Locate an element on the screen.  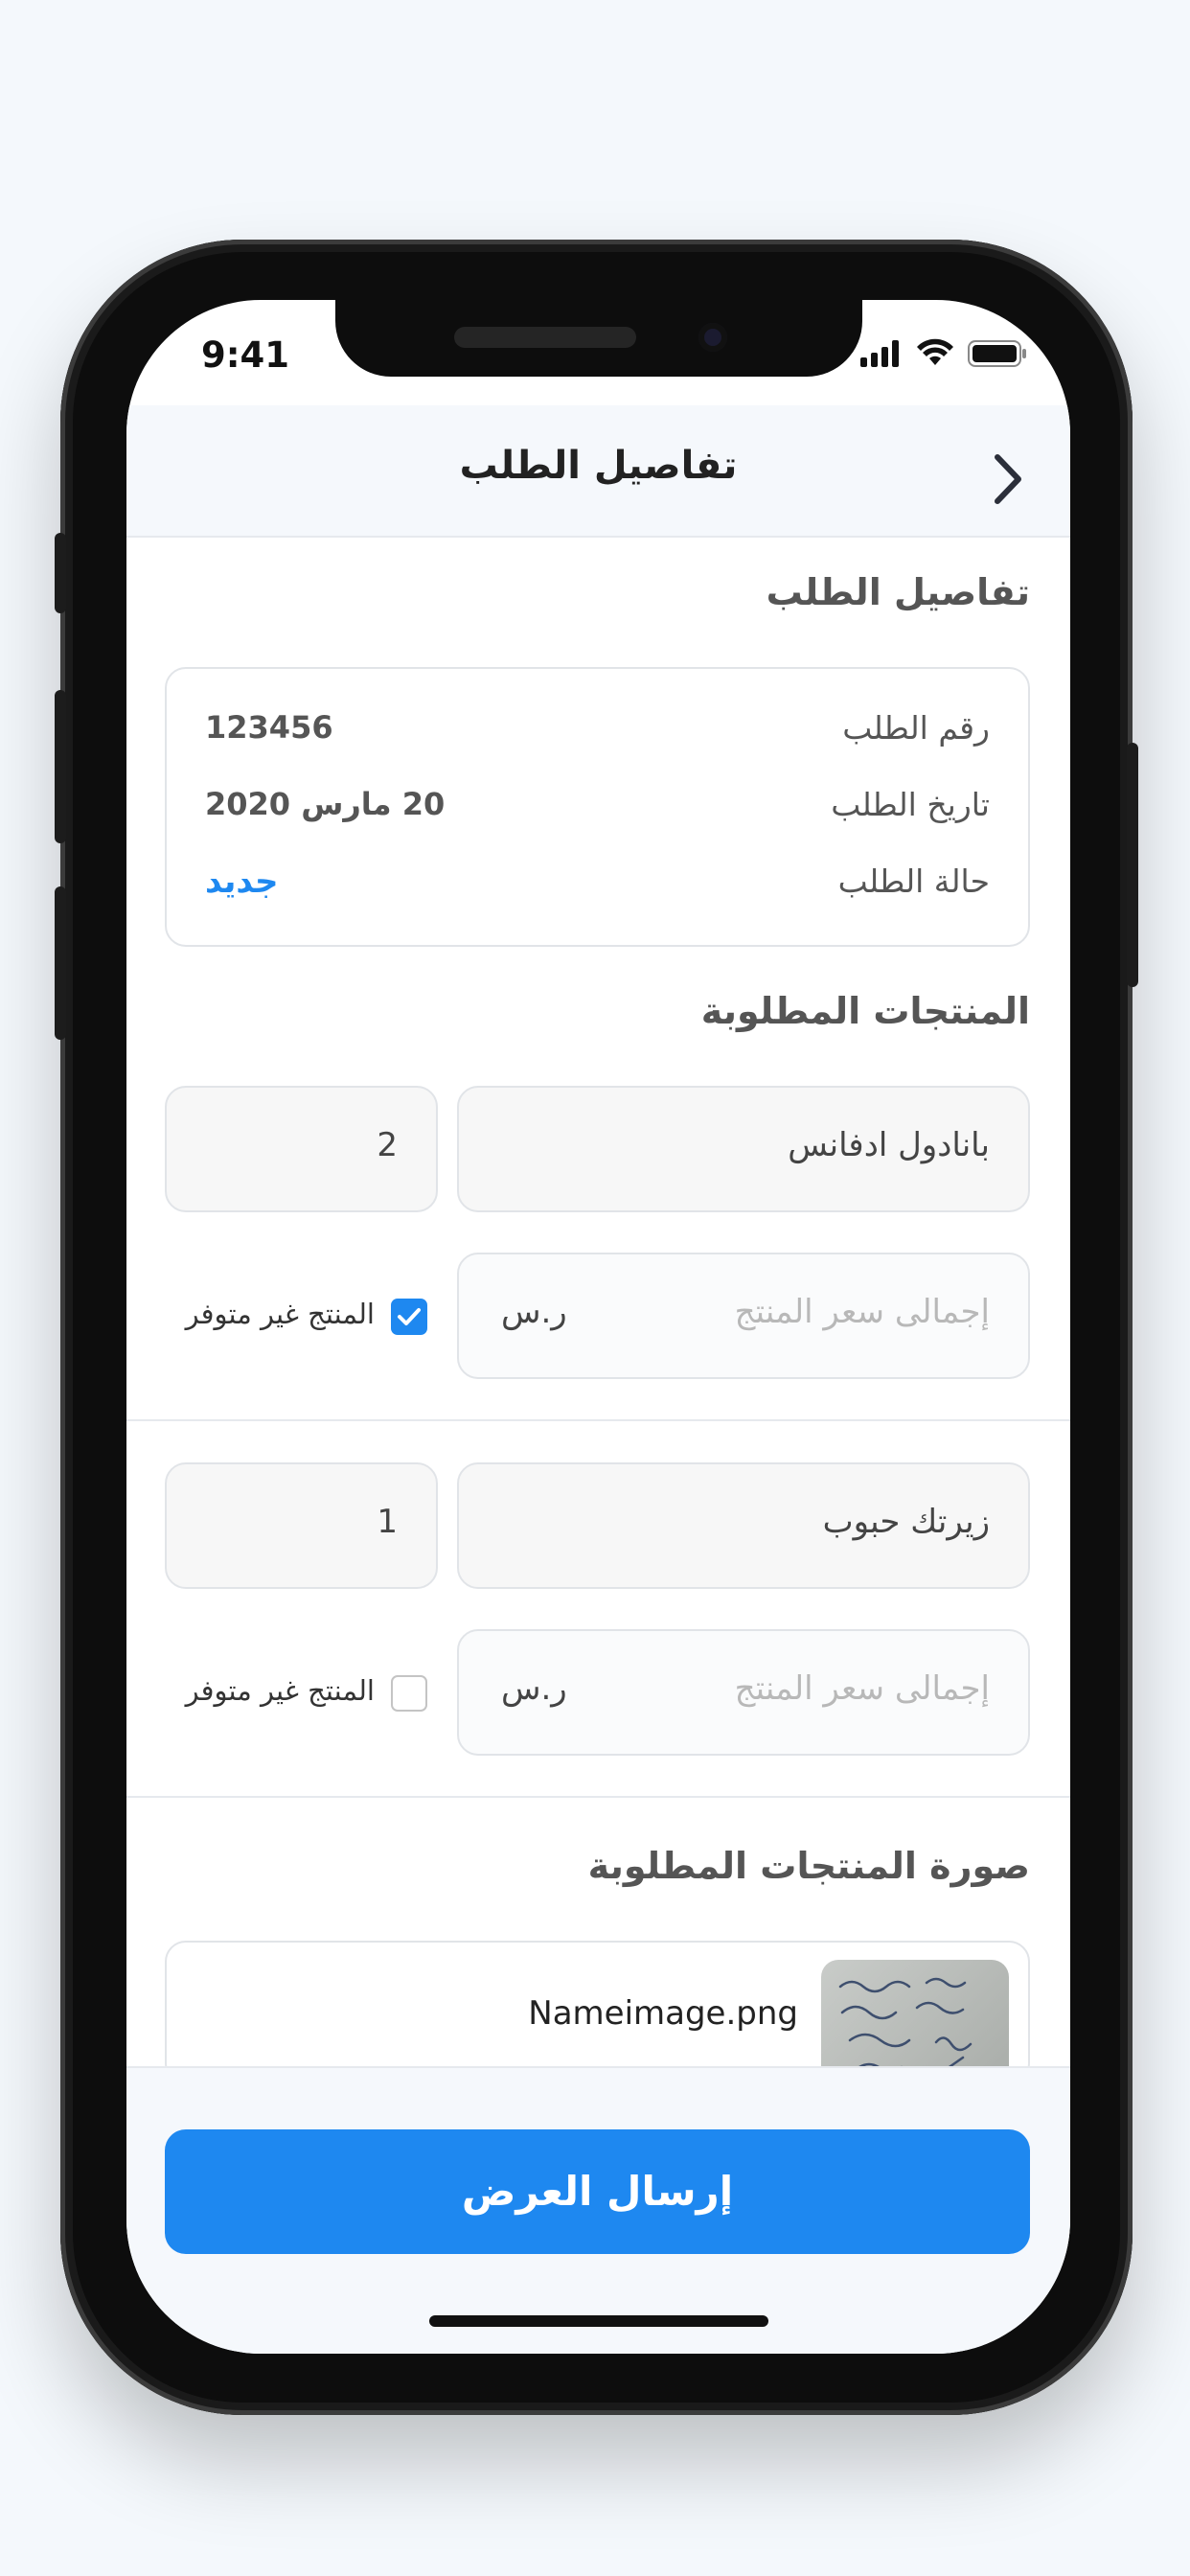
check-icon is located at coordinates (410, 1316).